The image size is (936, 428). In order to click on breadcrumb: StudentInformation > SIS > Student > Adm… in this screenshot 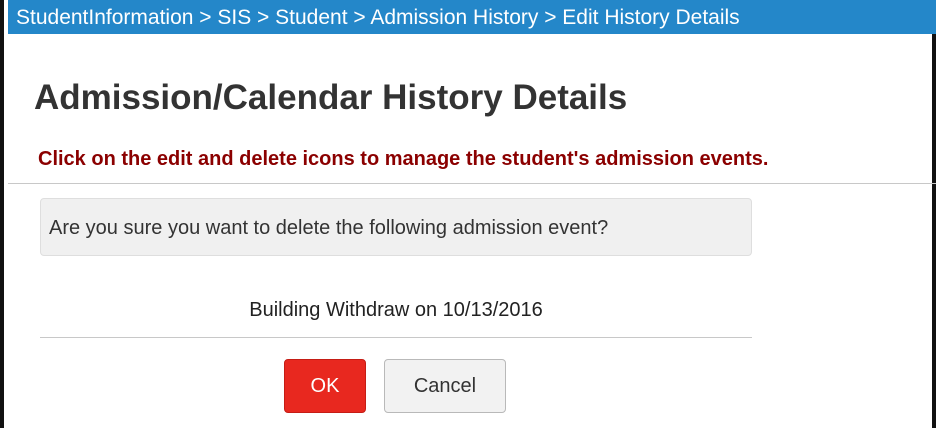, I will do `click(472, 17)`.